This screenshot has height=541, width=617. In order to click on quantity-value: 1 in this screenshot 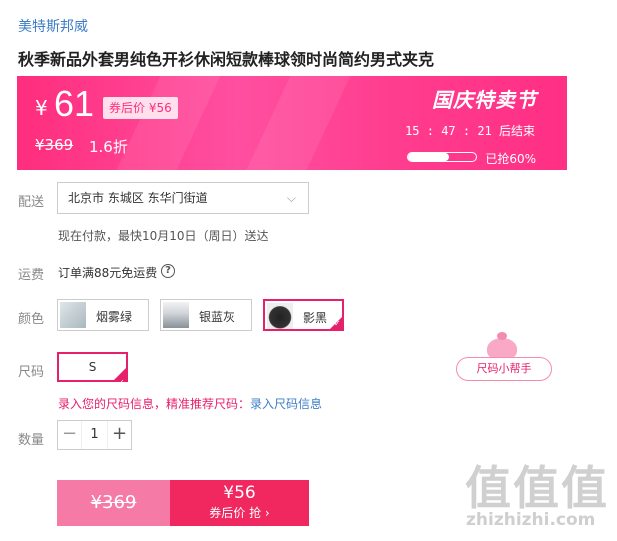, I will do `click(94, 434)`.